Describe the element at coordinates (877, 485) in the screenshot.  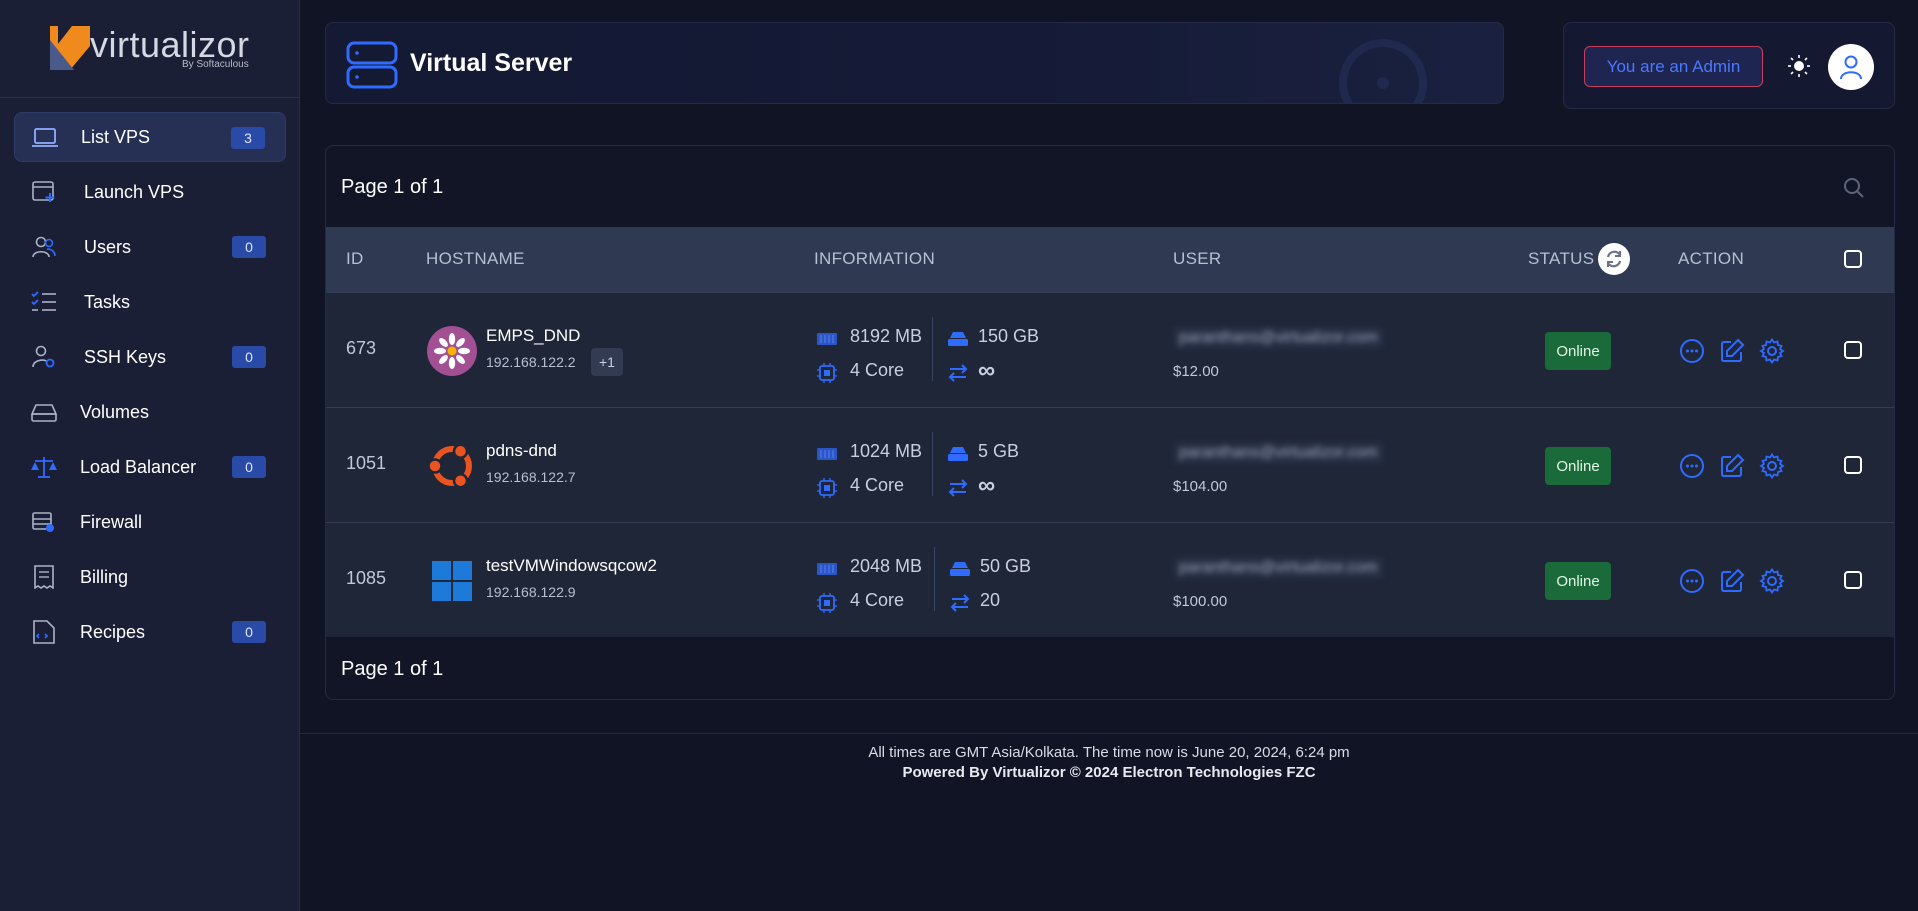
I see `vps-cpu: 4 Core` at that location.